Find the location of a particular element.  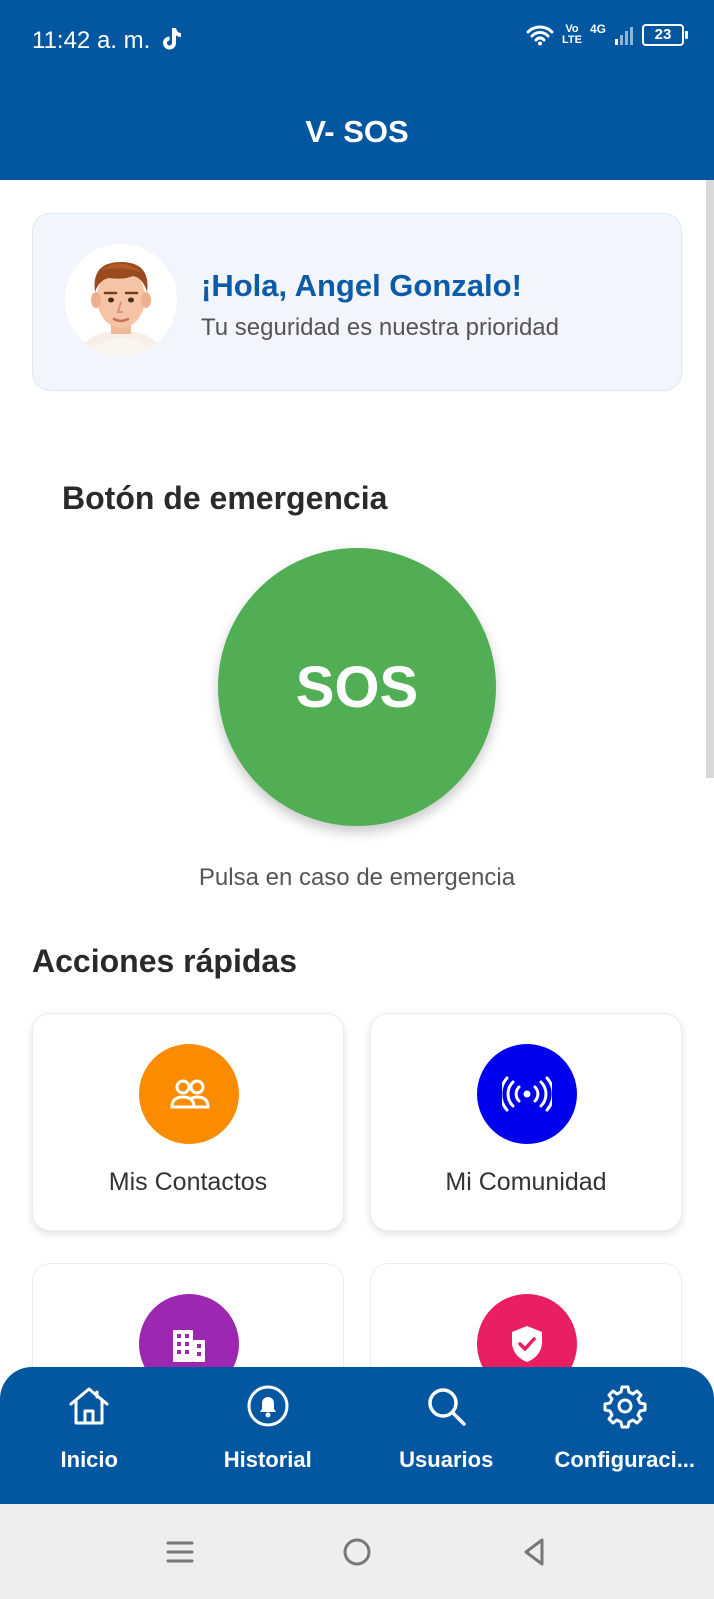

quick-action-security is located at coordinates (526, 1315).